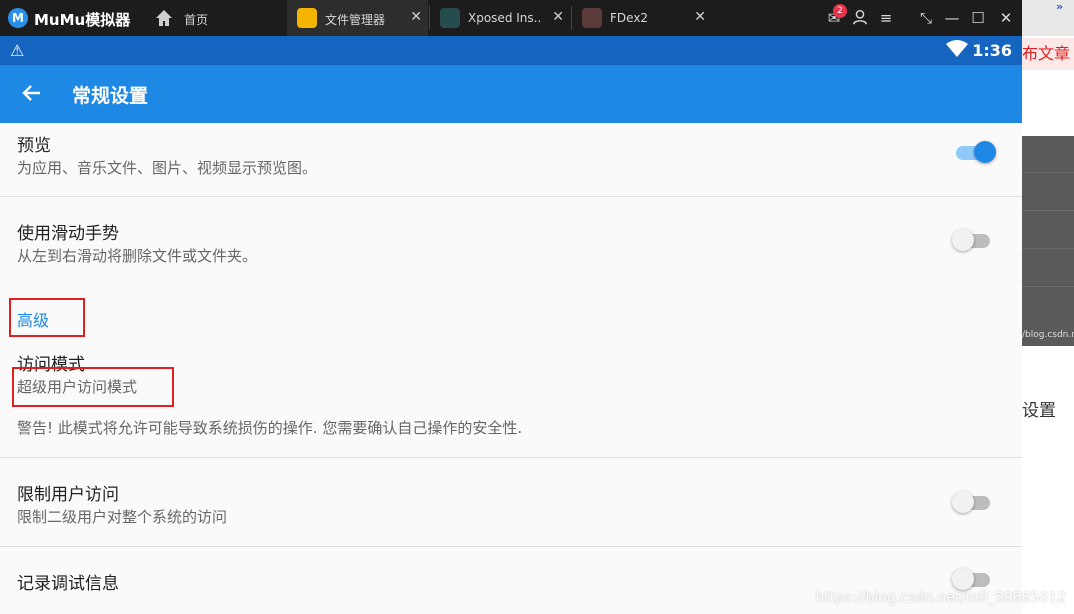 Image resolution: width=1074 pixels, height=614 pixels. I want to click on swipe-toggle, so click(972, 240).